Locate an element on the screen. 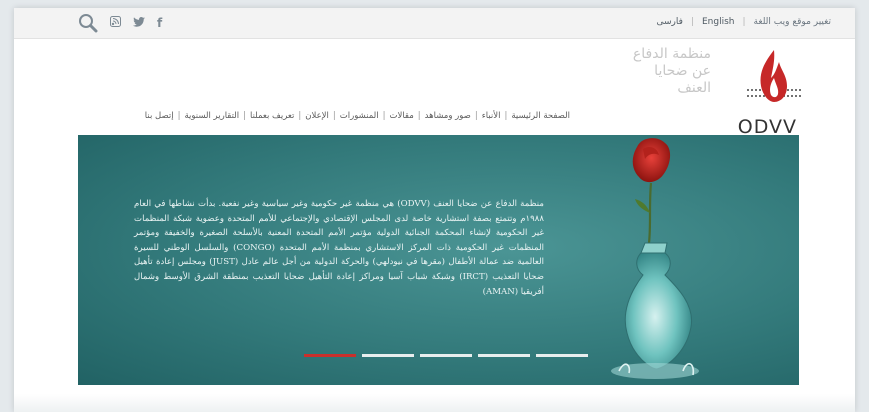  lang-change-label: تغيير موقع ويب اللغة is located at coordinates (792, 22).